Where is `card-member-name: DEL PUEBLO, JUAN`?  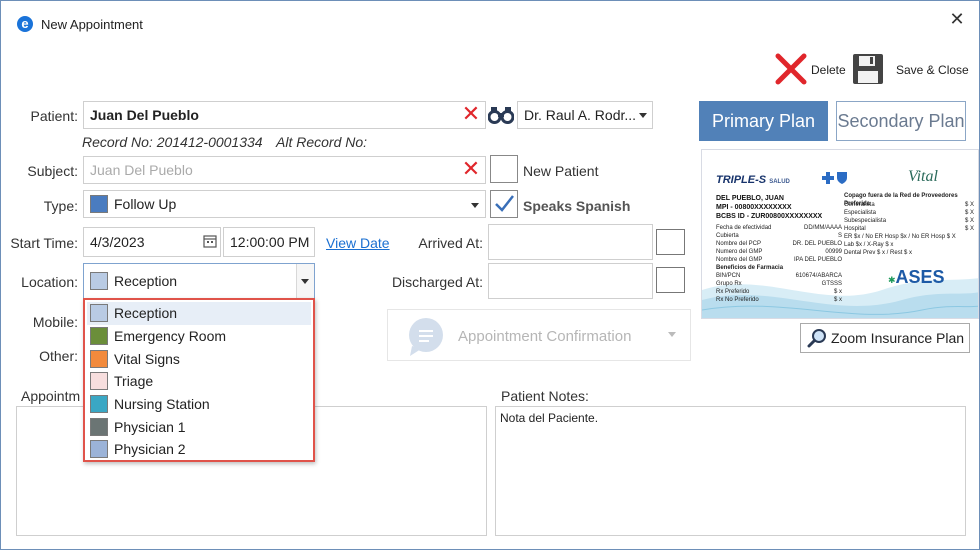
card-member-name: DEL PUEBLO, JUAN is located at coordinates (750, 198).